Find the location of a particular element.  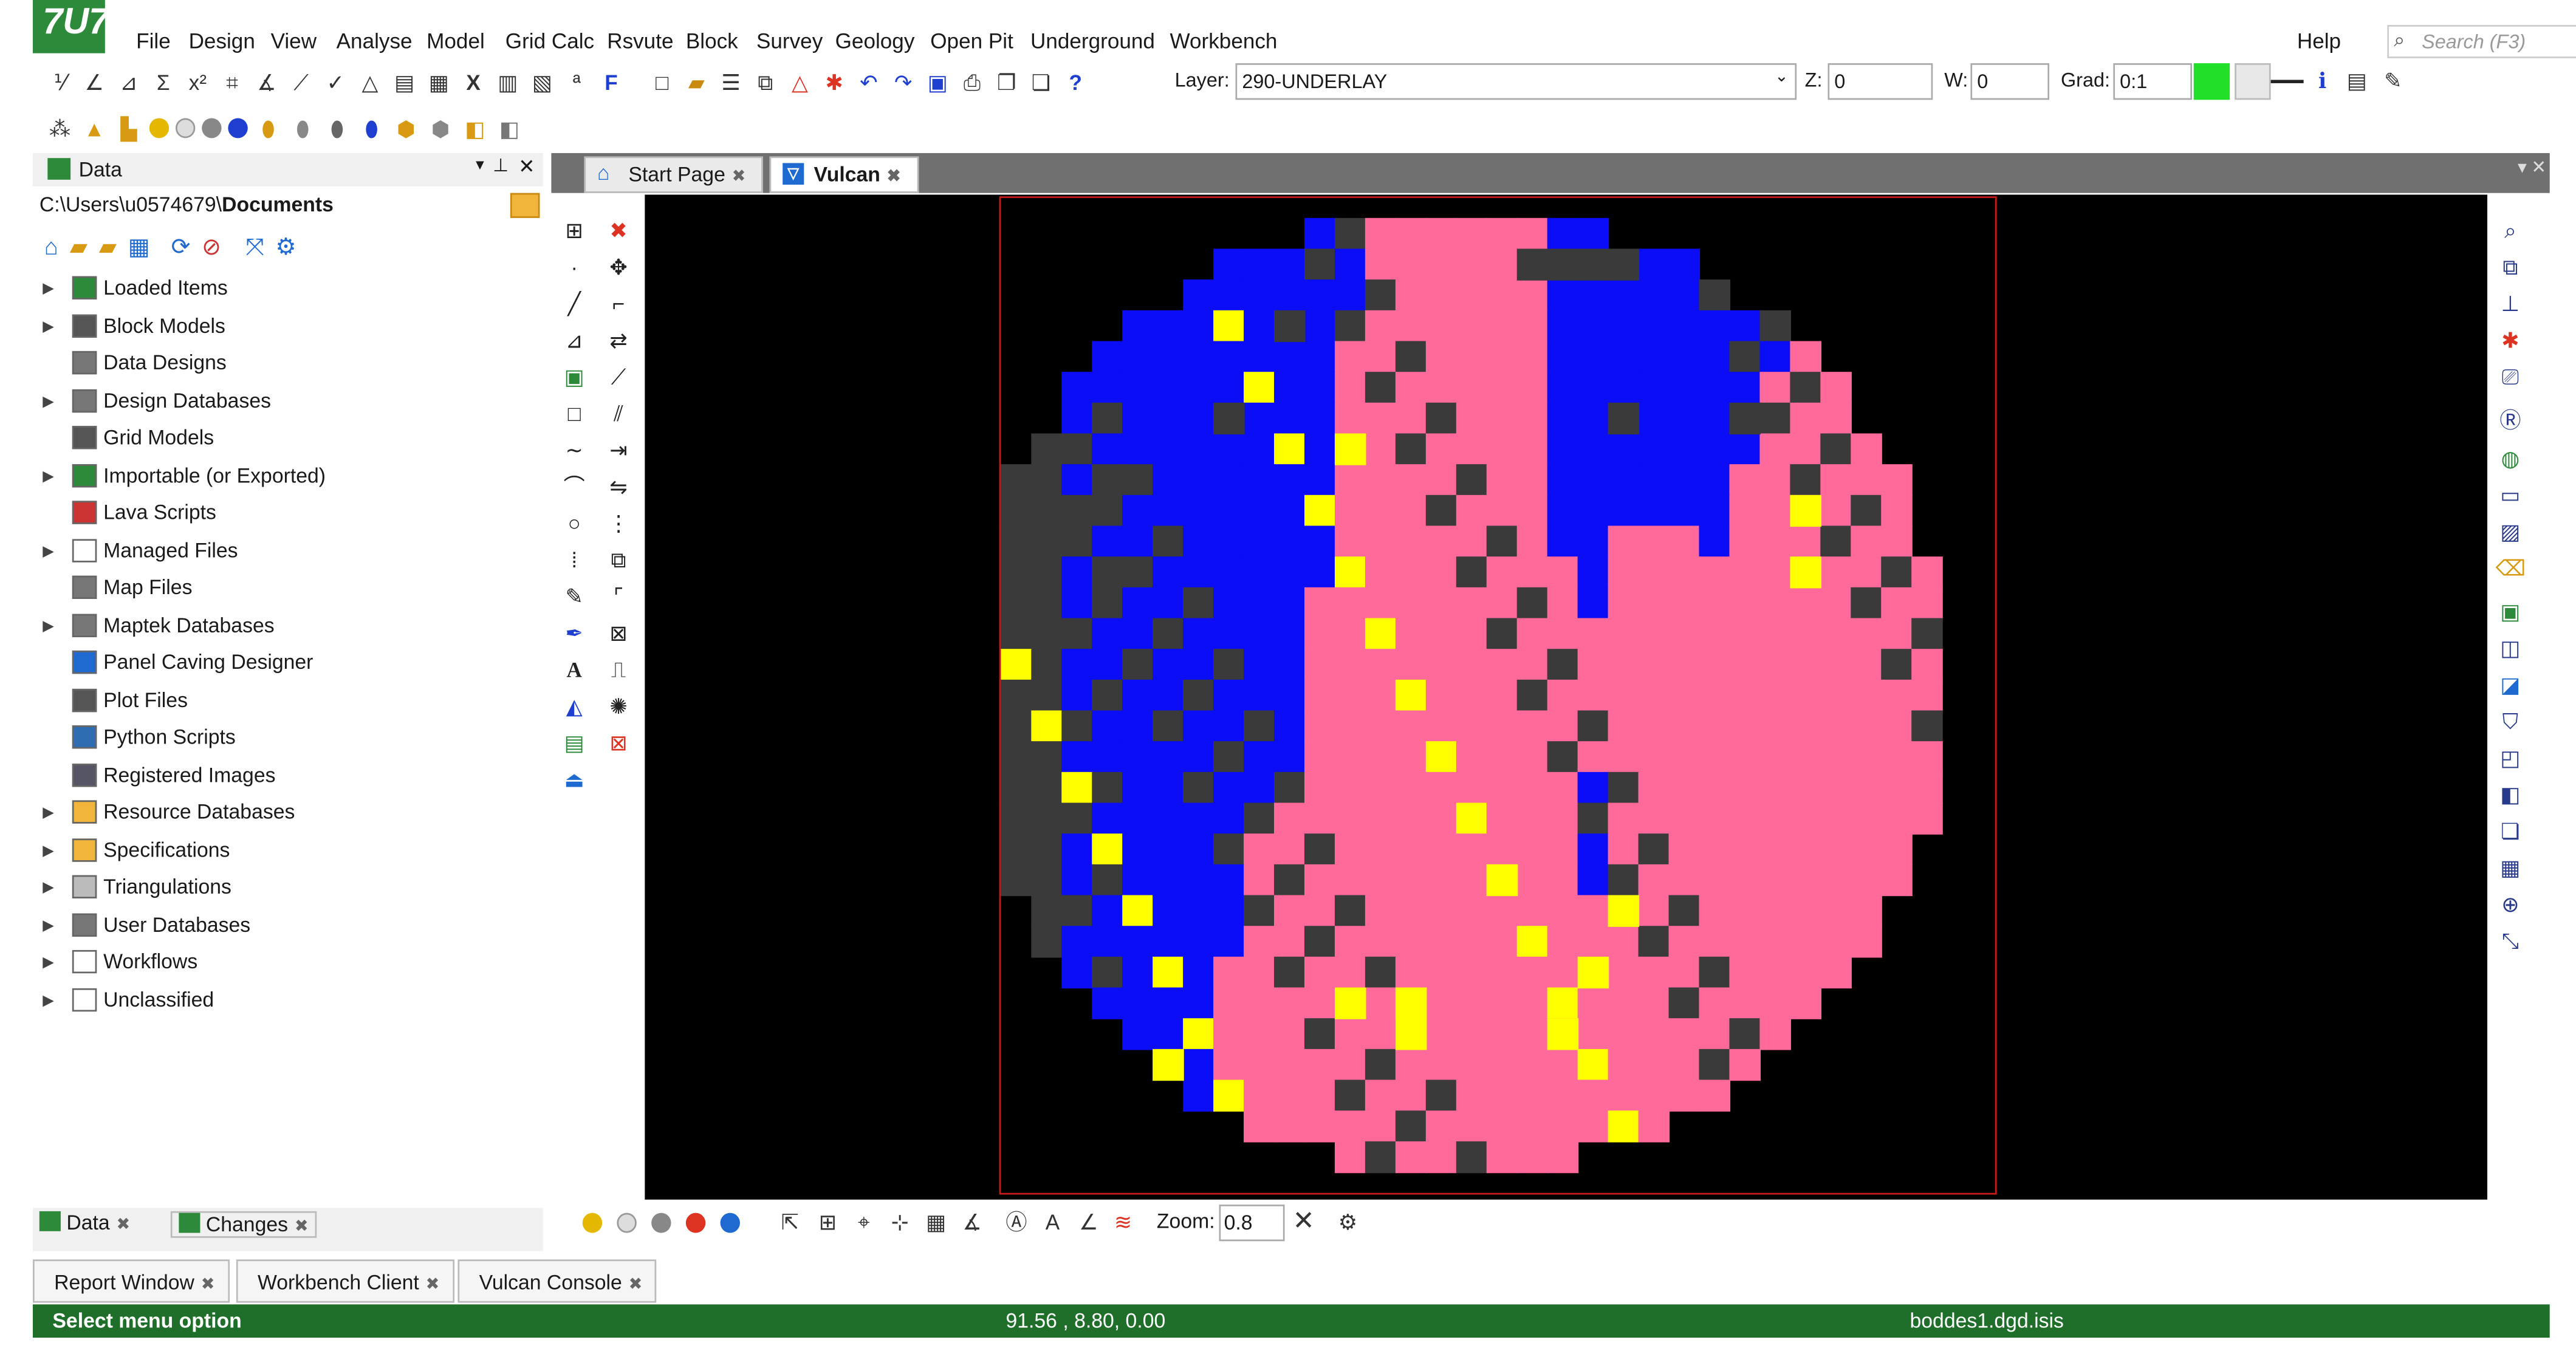

stack-icon: ❏ is located at coordinates (2511, 832).